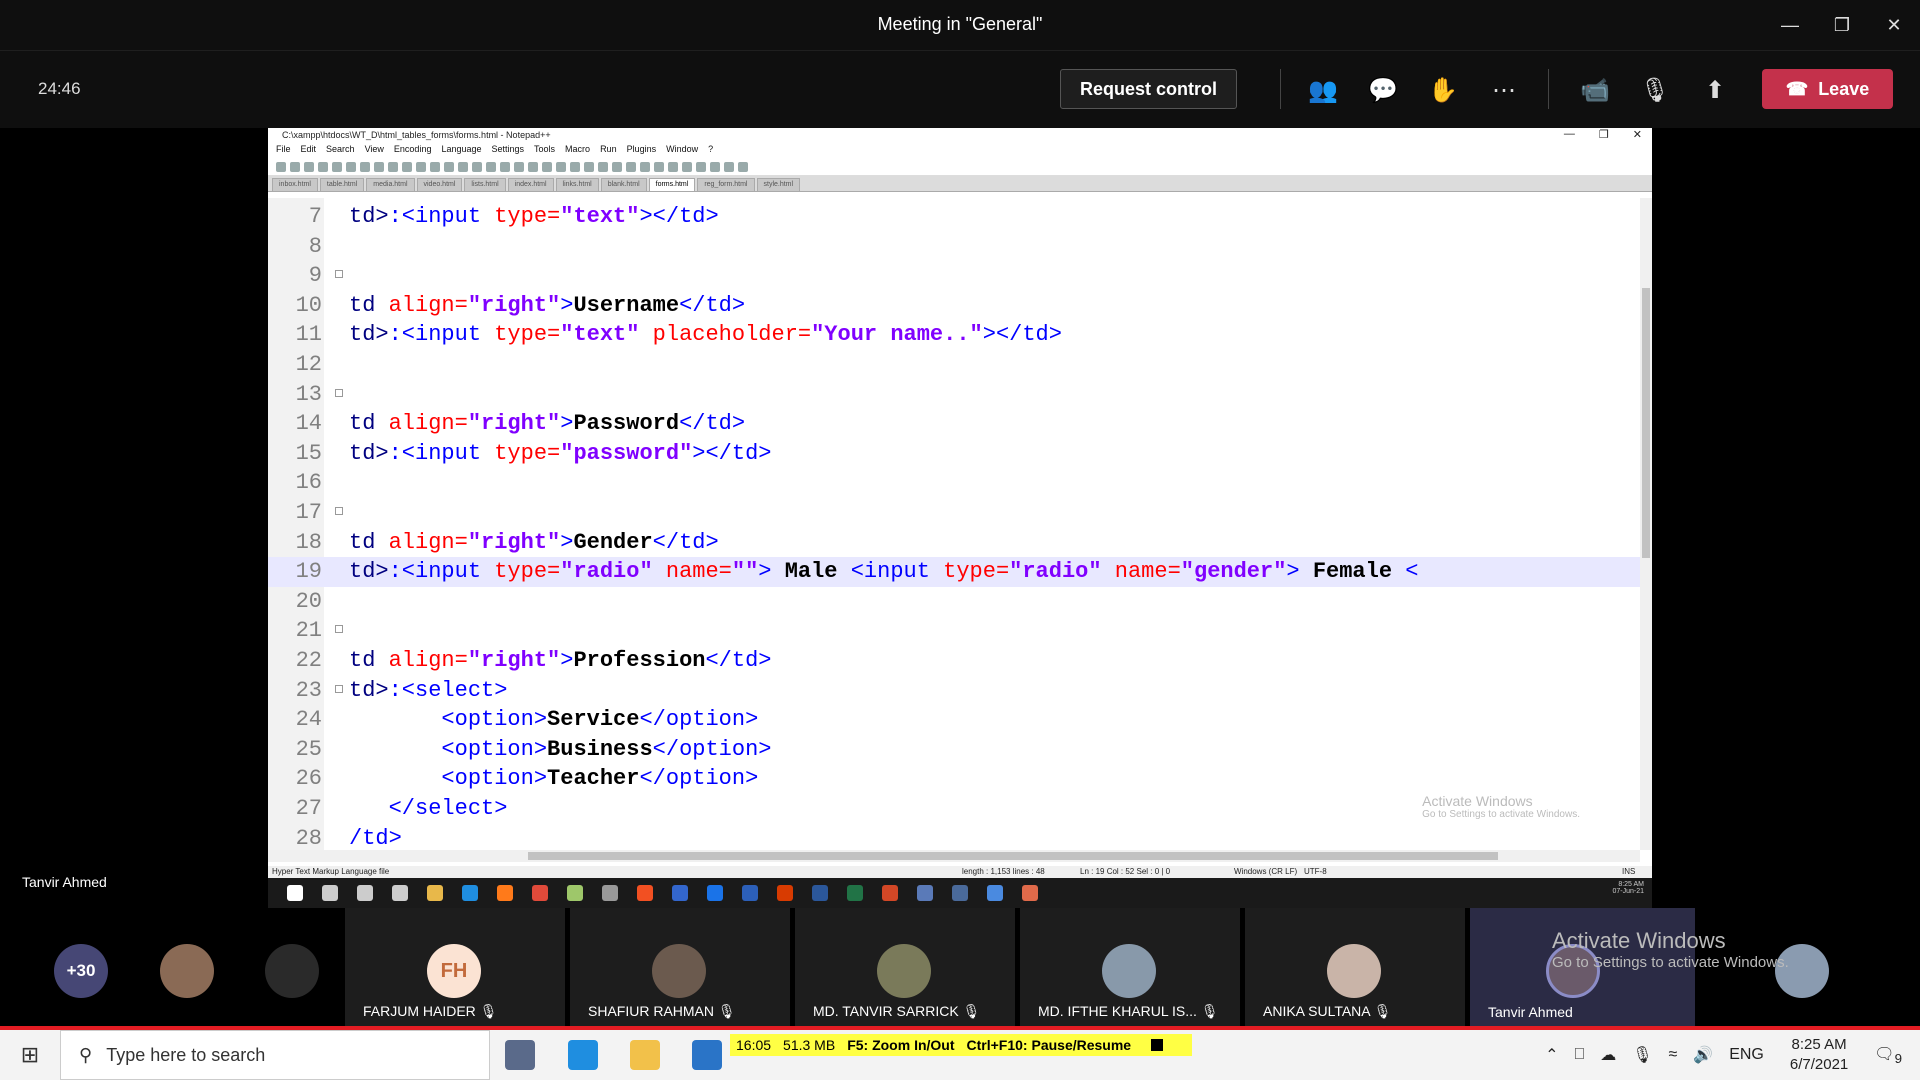 The image size is (1920, 1080). I want to click on menu-item: Edit, so click(309, 151).